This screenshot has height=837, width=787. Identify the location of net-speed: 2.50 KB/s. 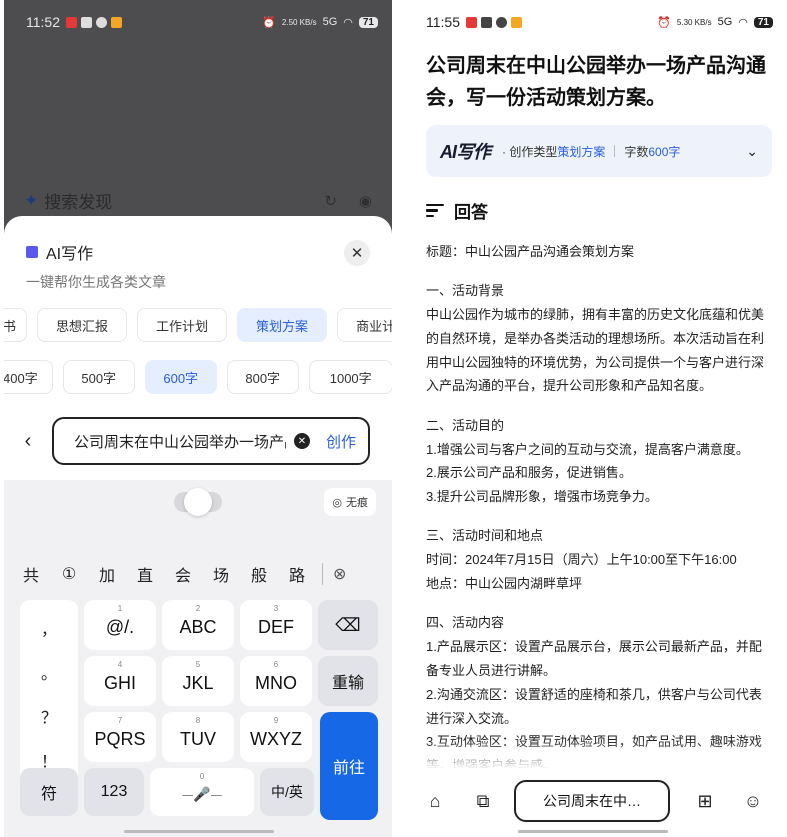
(299, 22).